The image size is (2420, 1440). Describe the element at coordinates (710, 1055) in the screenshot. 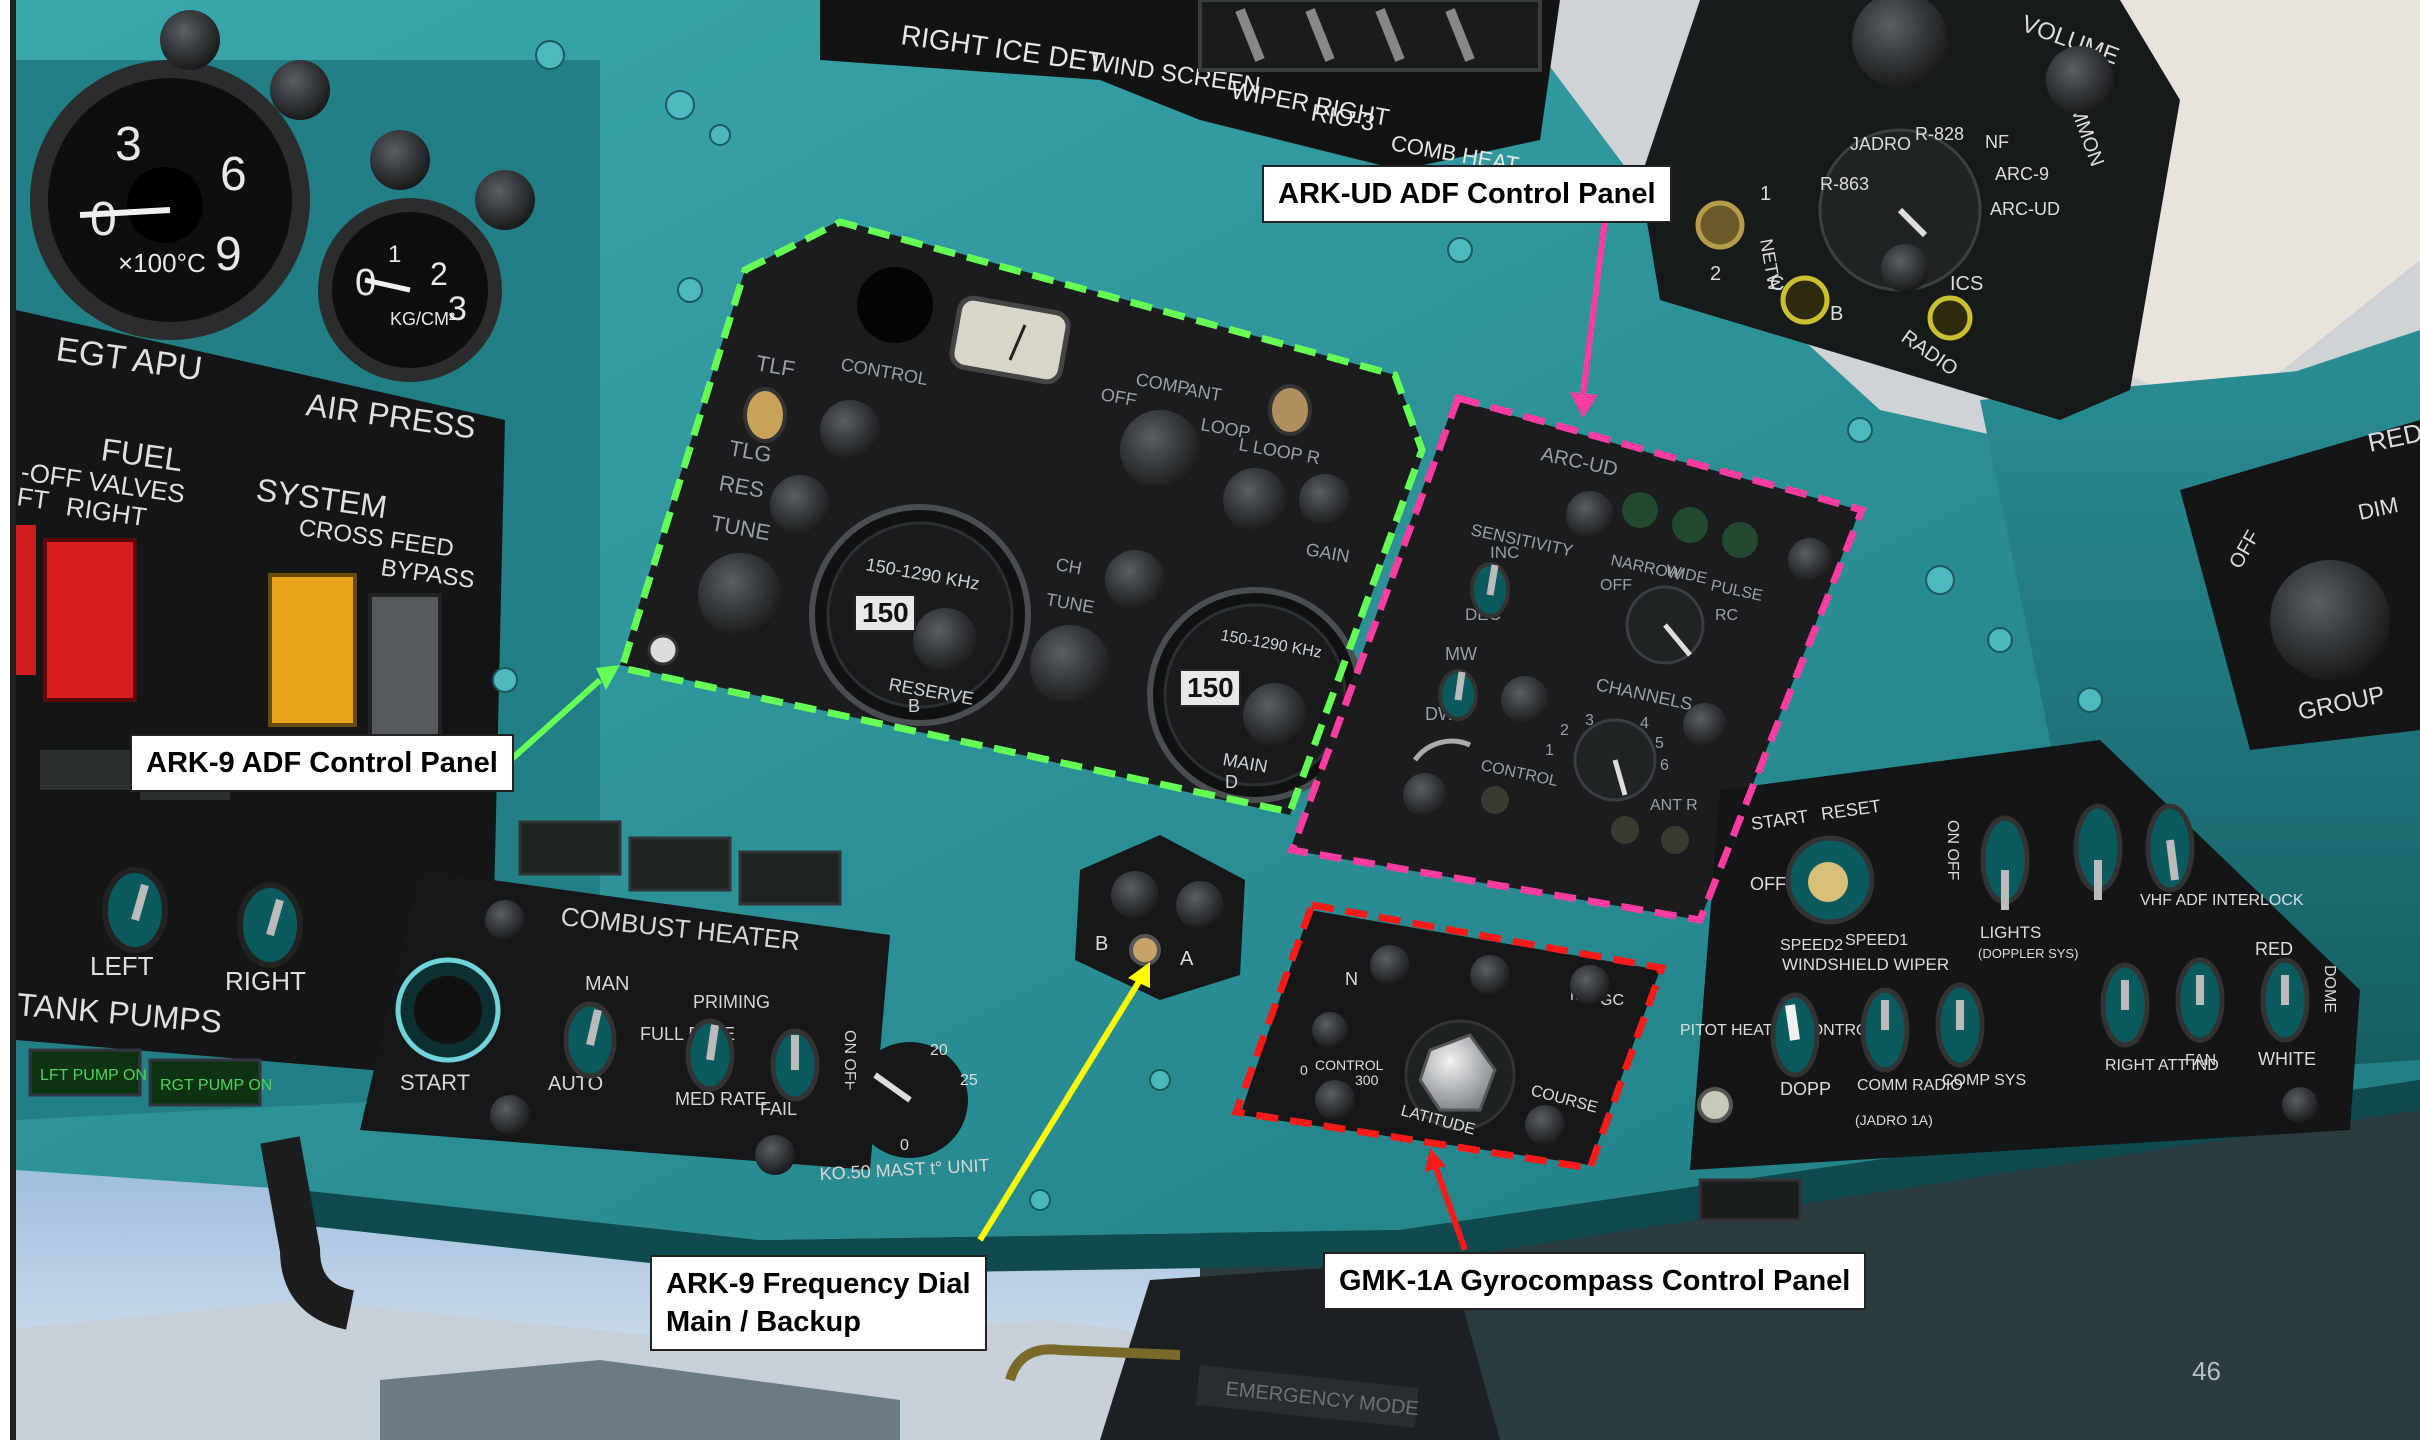

I see `rate-switch` at that location.